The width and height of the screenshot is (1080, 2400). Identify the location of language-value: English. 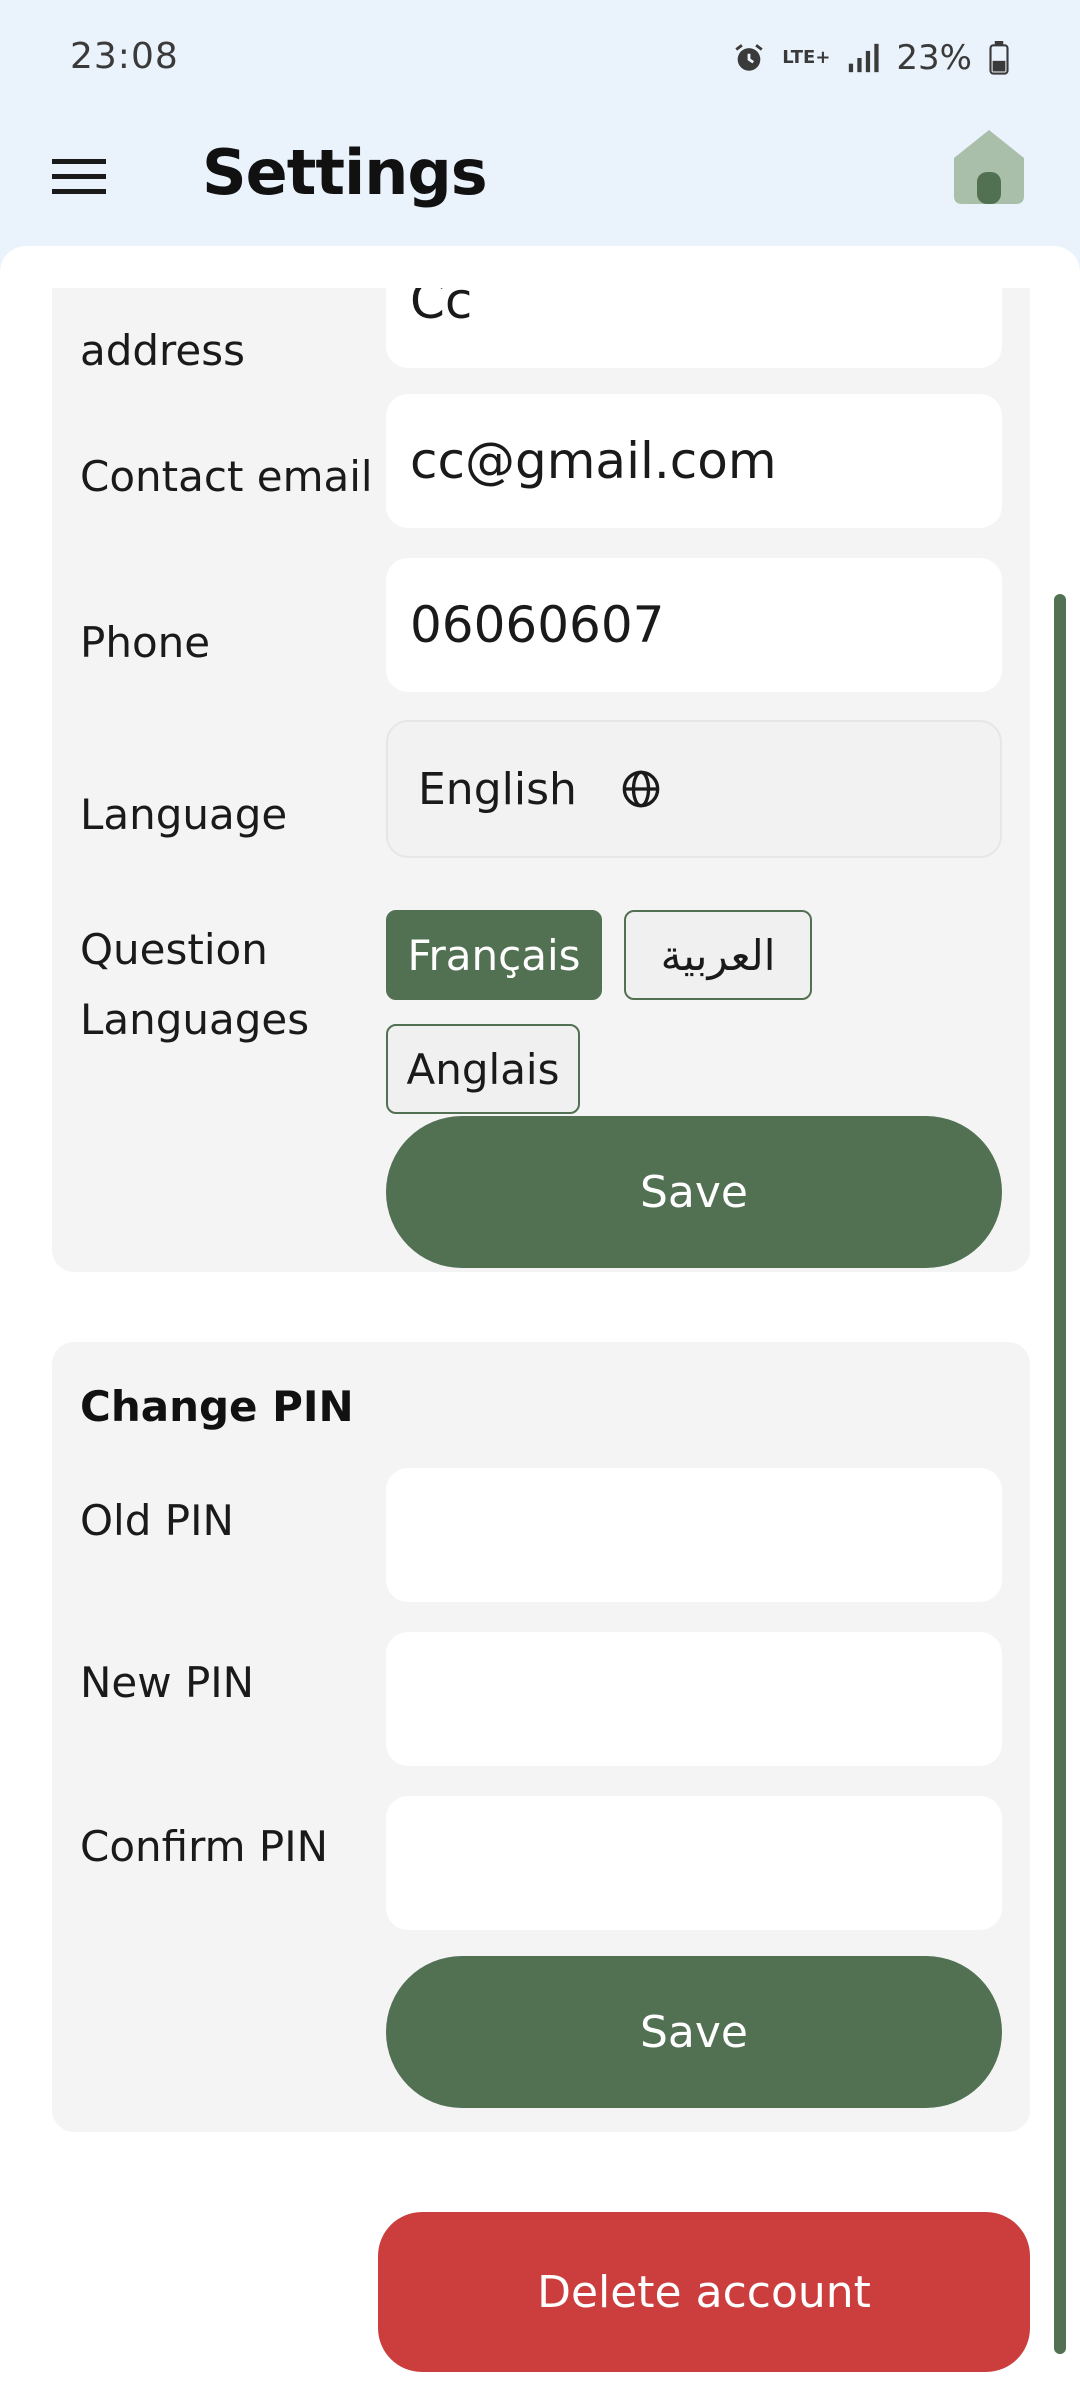
(497, 789).